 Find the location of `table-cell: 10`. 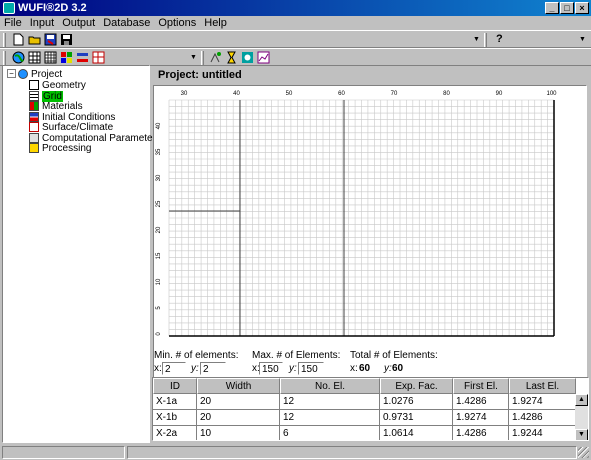

table-cell: 10 is located at coordinates (238, 433).